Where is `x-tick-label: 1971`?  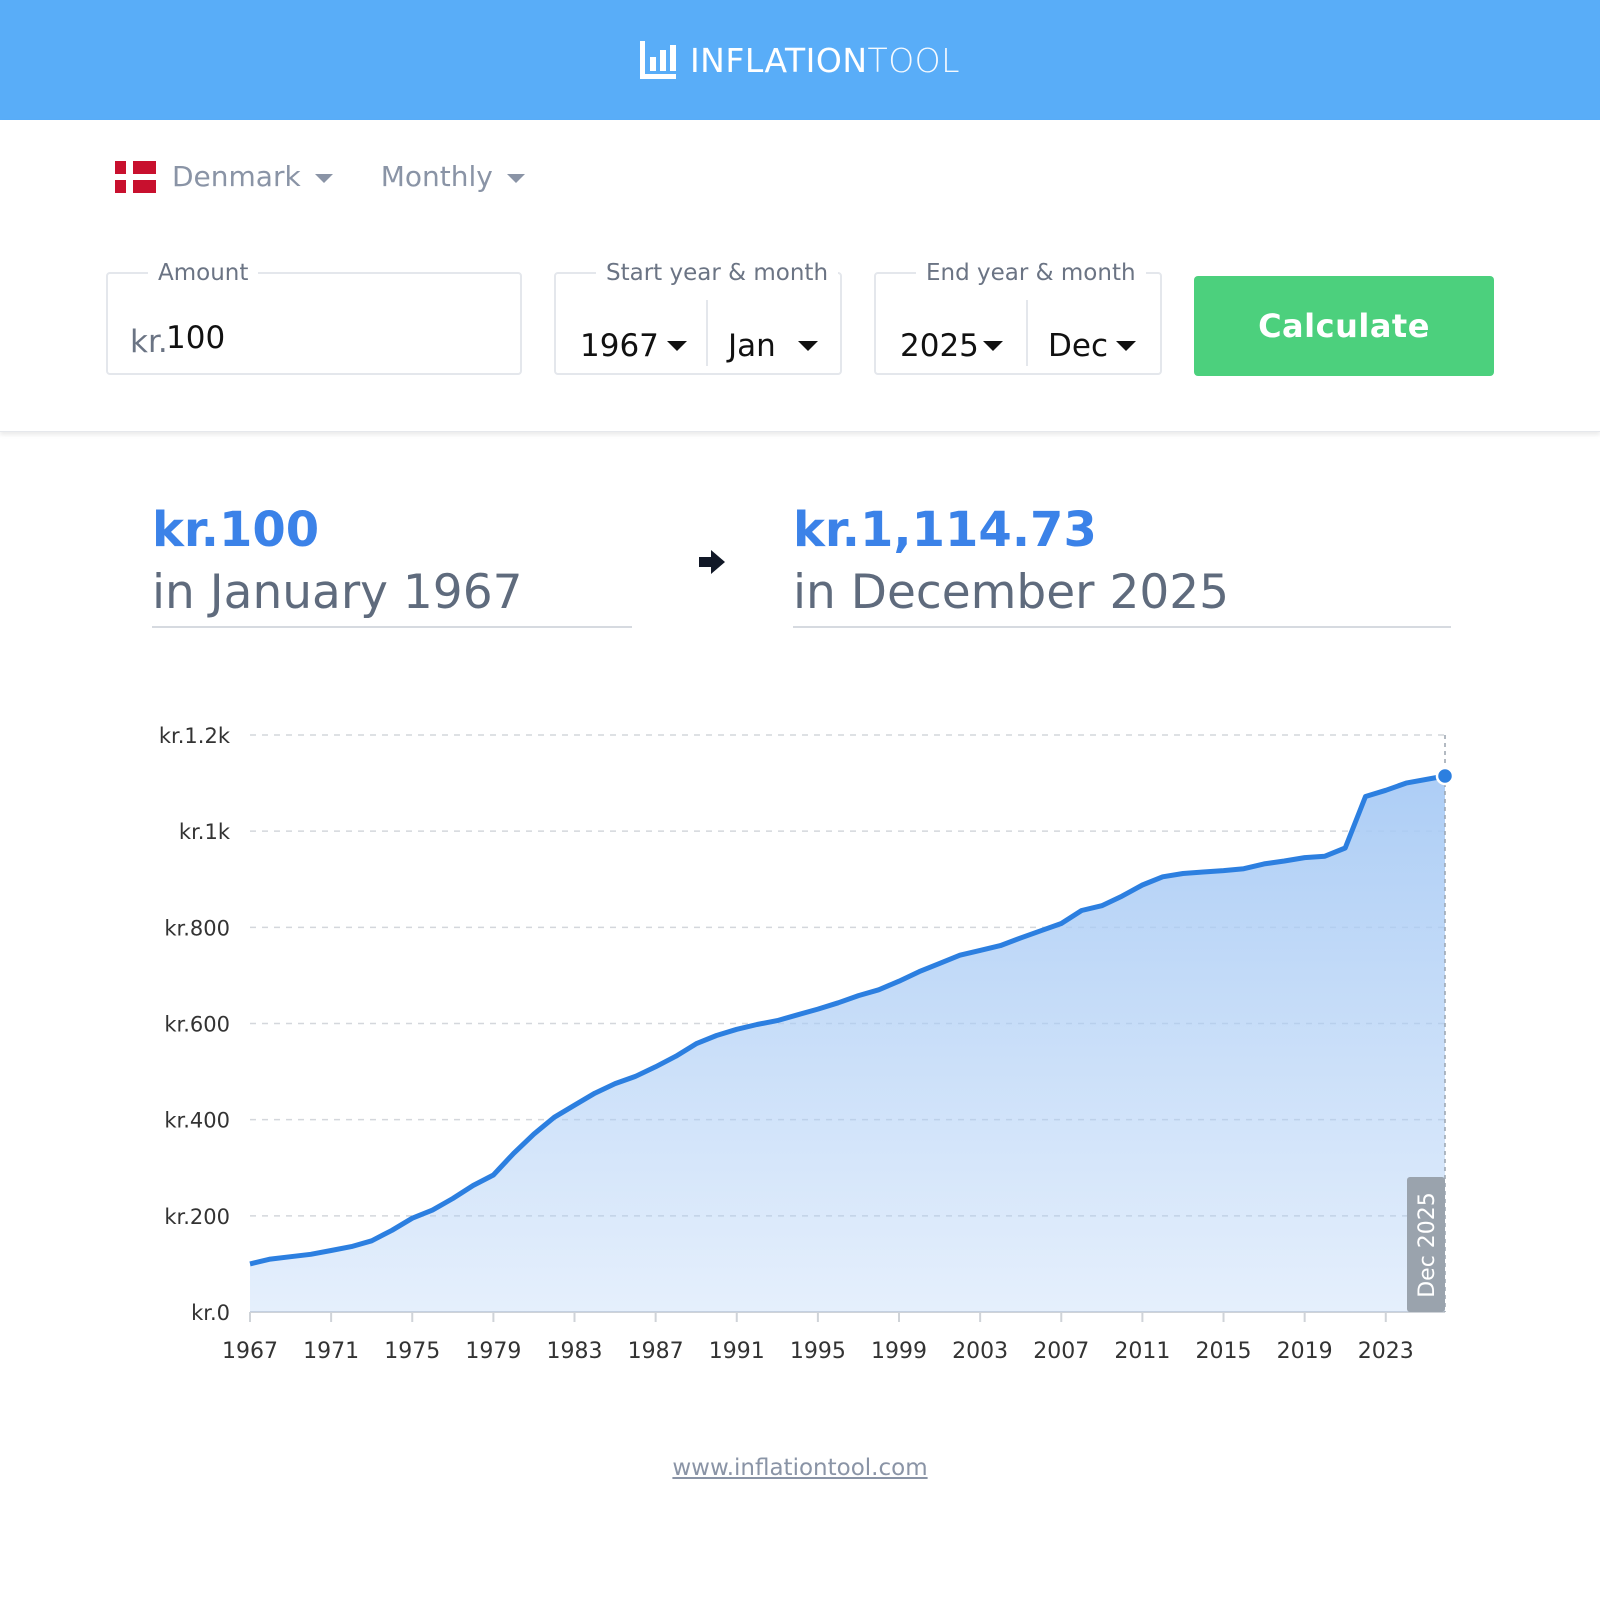
x-tick-label: 1971 is located at coordinates (331, 1351).